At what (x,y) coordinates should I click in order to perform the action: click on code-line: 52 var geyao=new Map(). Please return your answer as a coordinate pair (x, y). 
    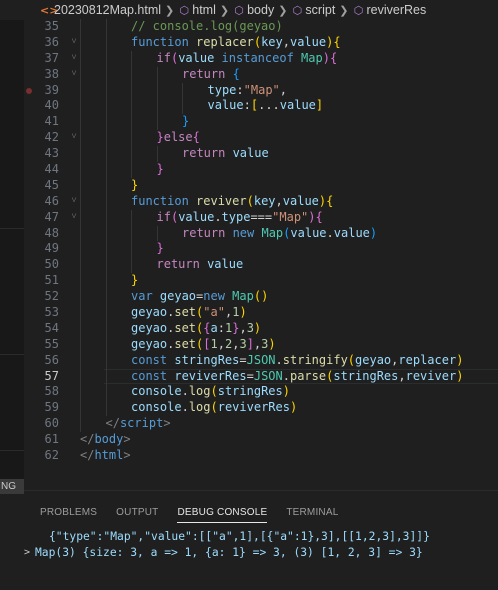
    Looking at the image, I should click on (261, 297).